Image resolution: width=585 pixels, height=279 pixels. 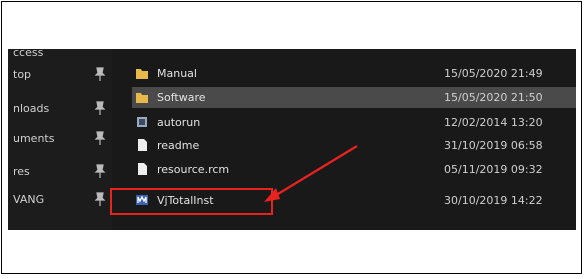 I want to click on file-date: 12/02/2014 13:20, so click(x=493, y=122).